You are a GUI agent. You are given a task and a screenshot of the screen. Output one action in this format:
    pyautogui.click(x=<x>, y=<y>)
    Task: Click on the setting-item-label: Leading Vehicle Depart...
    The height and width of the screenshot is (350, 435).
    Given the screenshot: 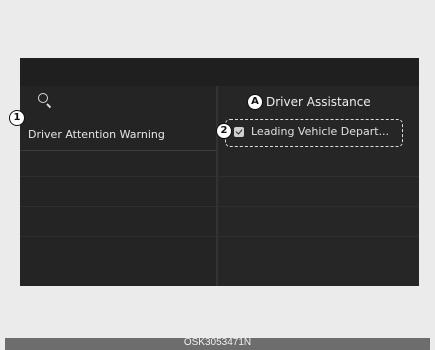 What is the action you would take?
    pyautogui.click(x=320, y=131)
    